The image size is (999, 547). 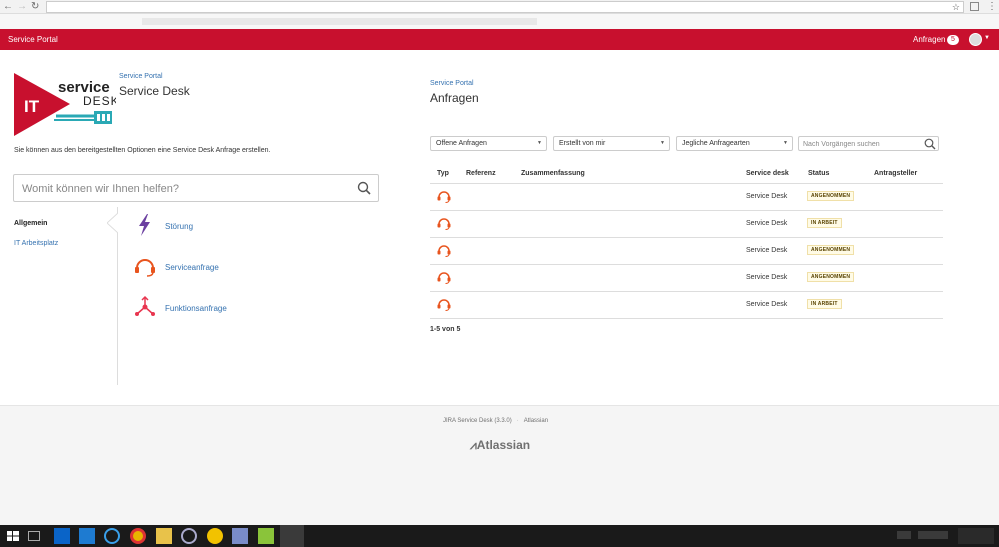 I want to click on filter-status-dropdown: Offene Anfragen ▼, so click(x=488, y=143).